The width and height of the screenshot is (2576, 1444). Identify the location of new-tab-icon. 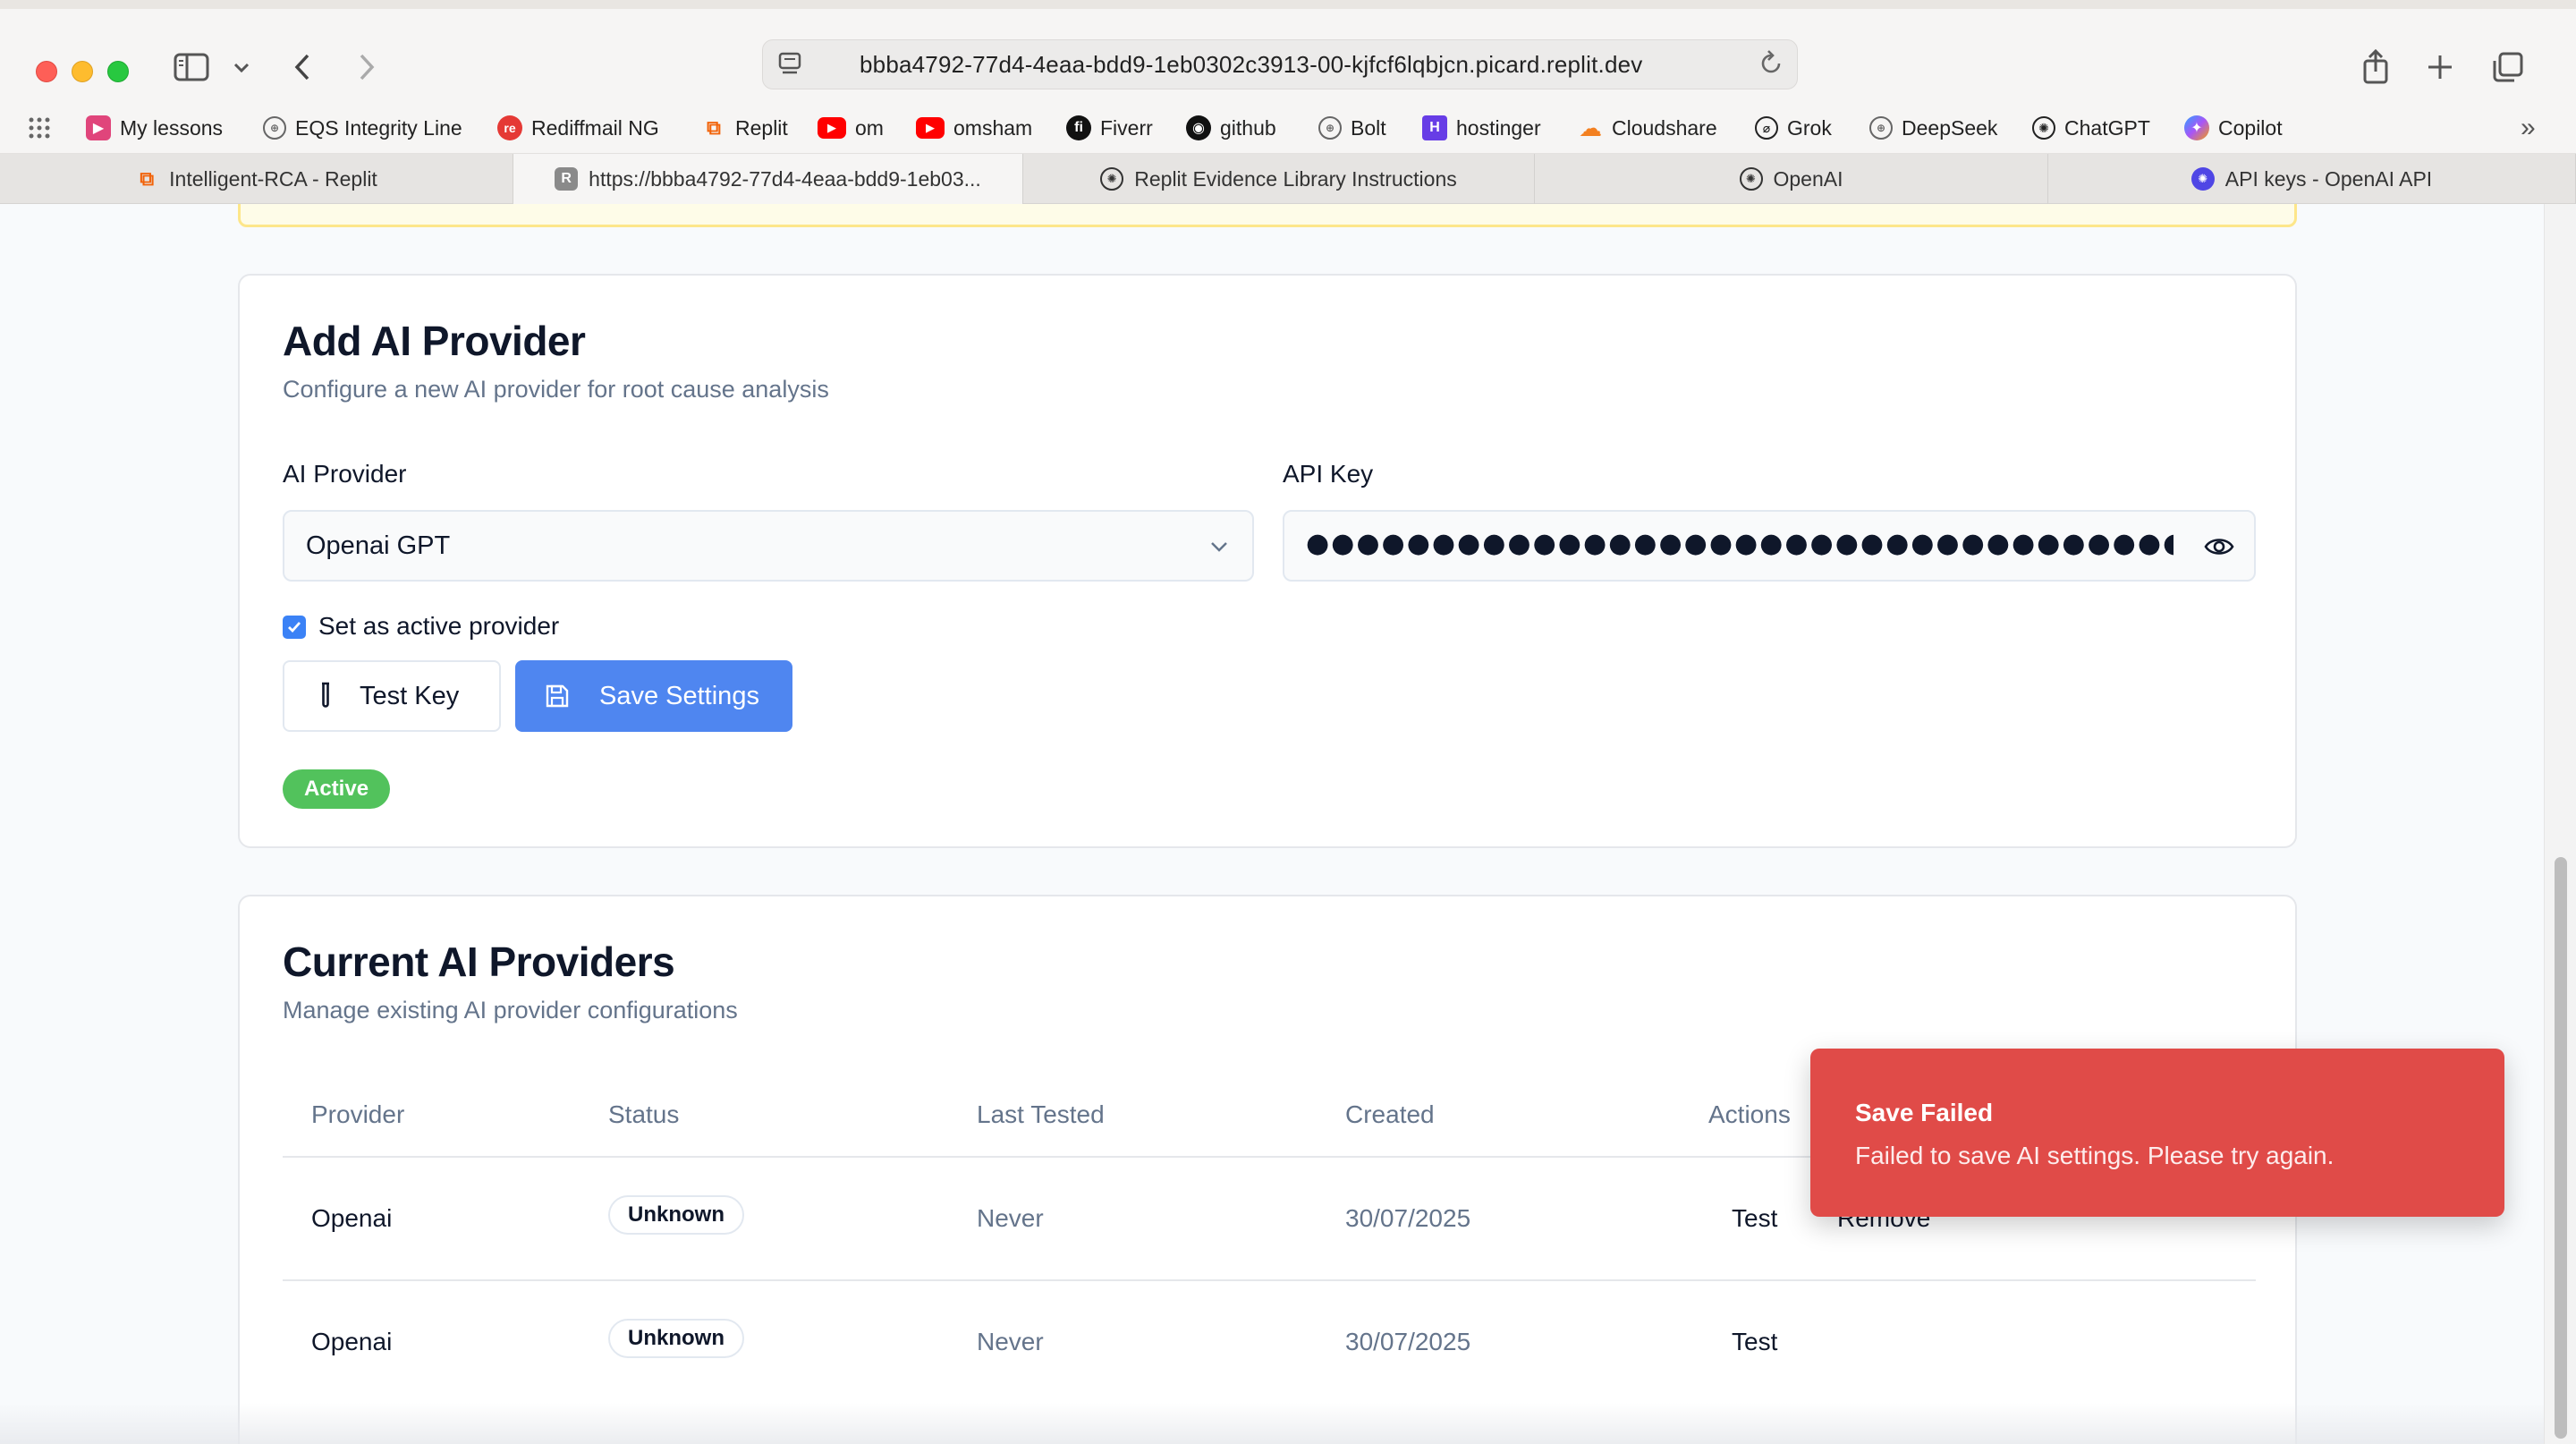
(2440, 71).